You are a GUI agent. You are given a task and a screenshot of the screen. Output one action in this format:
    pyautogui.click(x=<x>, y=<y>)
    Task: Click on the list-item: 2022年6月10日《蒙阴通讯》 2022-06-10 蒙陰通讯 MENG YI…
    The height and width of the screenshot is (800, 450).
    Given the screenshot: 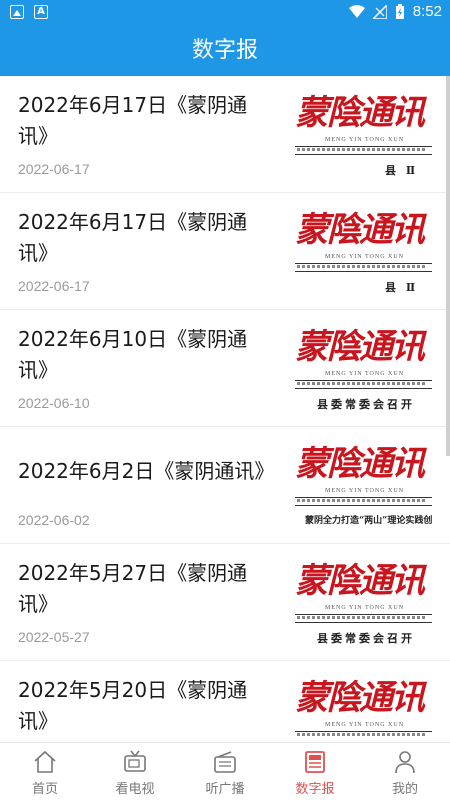 What is the action you would take?
    pyautogui.click(x=225, y=368)
    